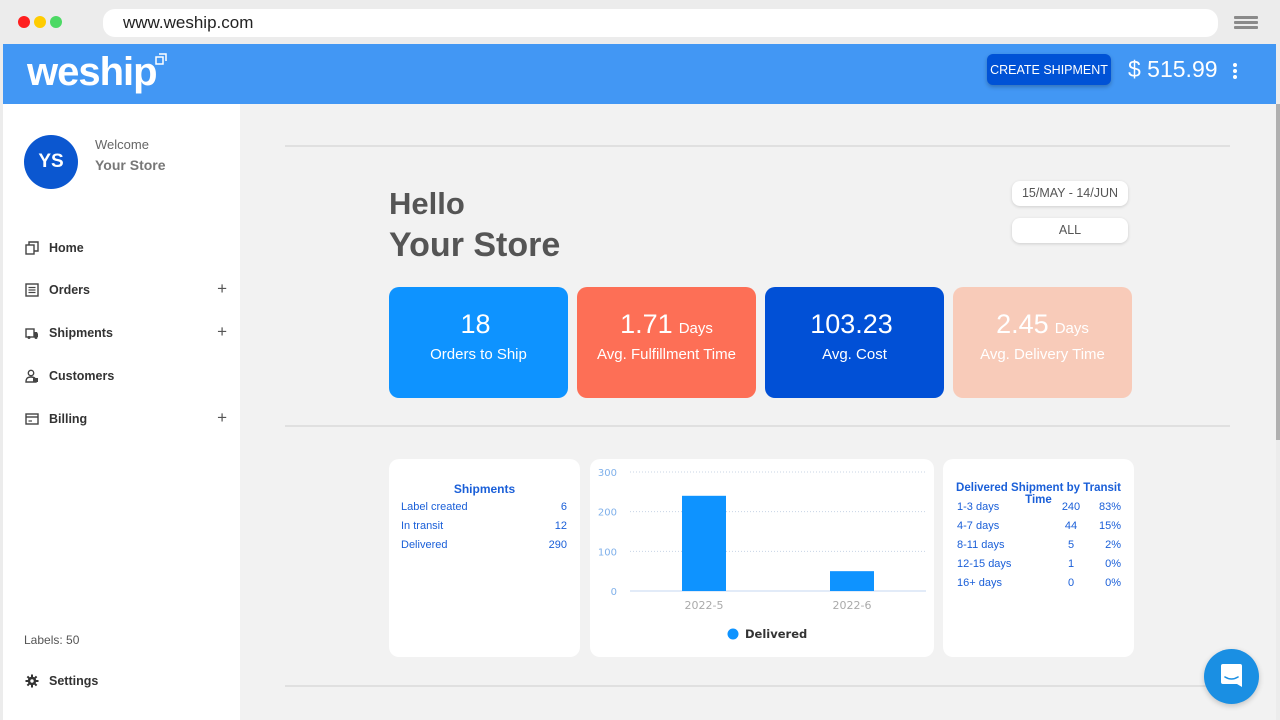 This screenshot has height=720, width=1280. I want to click on delivered-chart-panel: 0 100 200 300 2022-5 2022-6 Delivered, so click(762, 558).